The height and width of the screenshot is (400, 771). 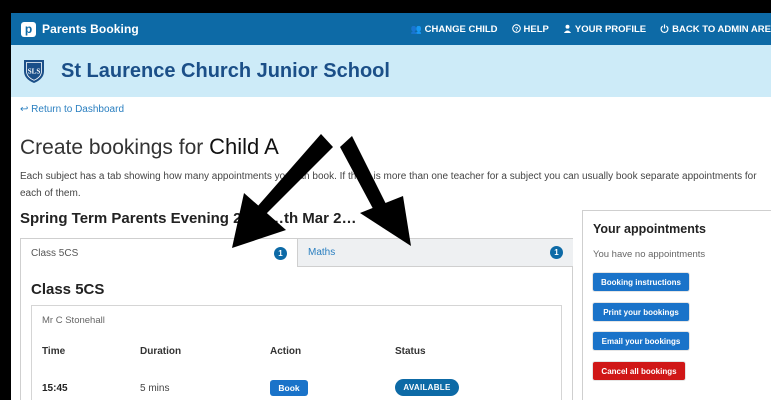 I want to click on page-title: Create bookings for Child A, so click(x=149, y=147).